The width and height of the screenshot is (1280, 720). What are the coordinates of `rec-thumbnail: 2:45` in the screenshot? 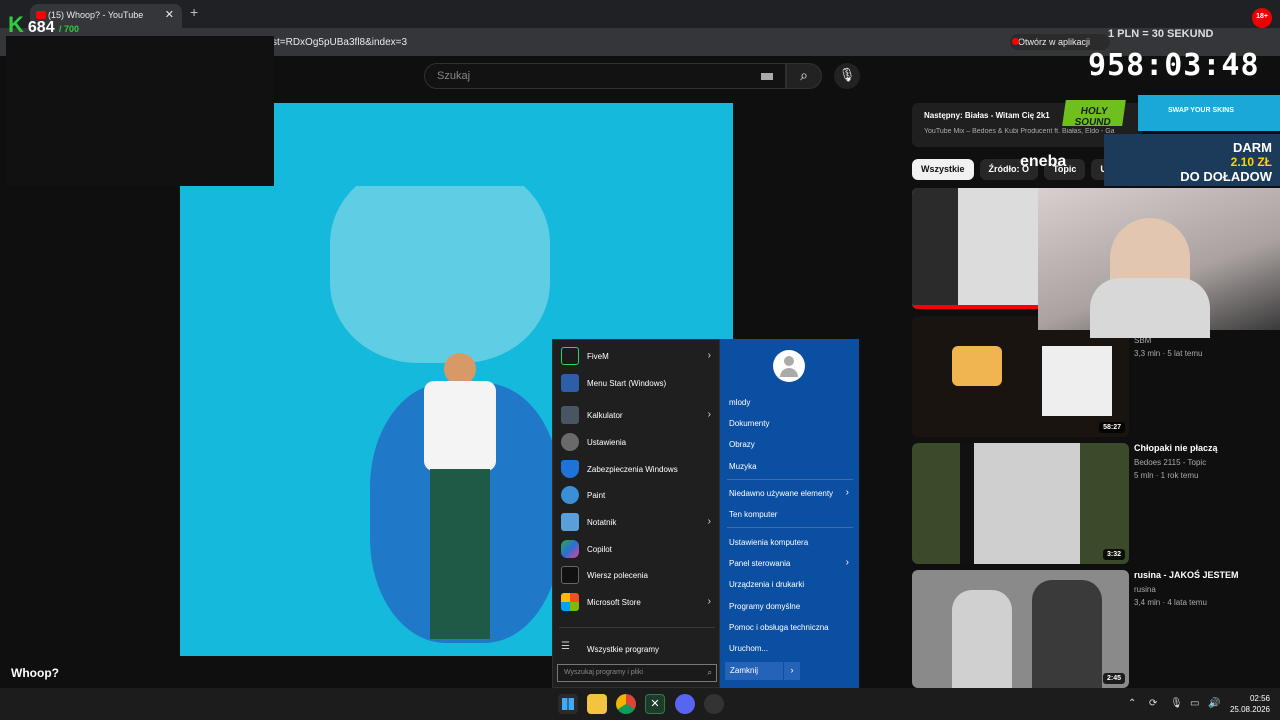 It's located at (1020, 629).